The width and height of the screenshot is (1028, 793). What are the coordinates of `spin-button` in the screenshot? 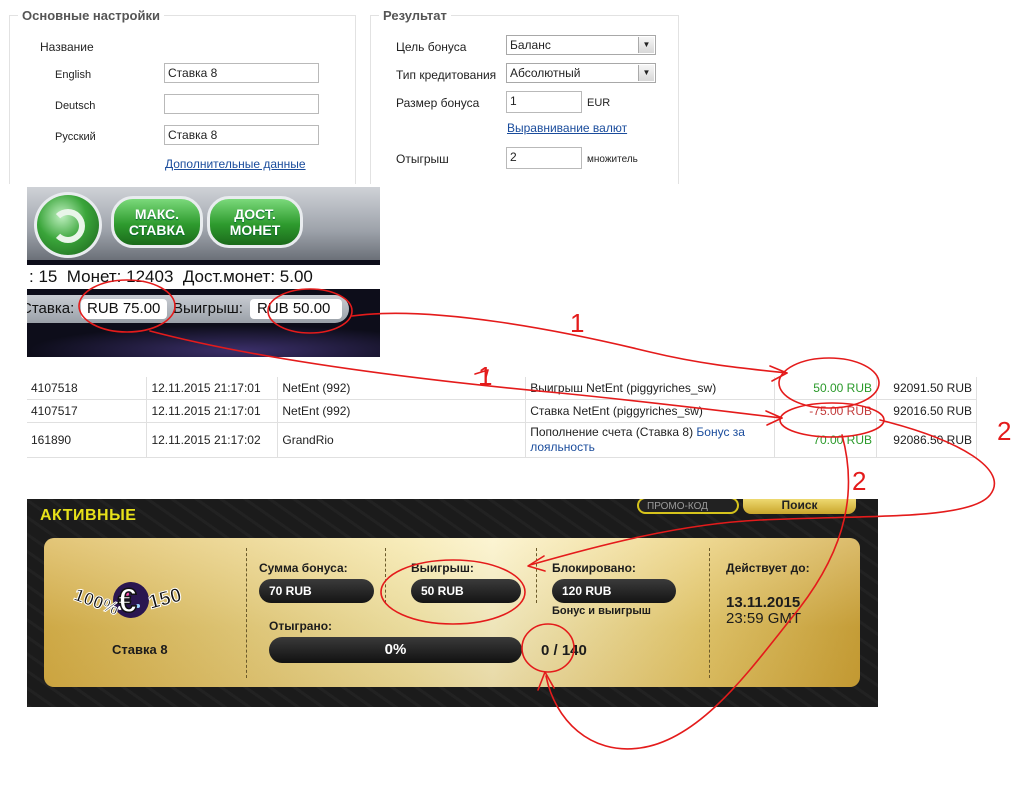 It's located at (68, 225).